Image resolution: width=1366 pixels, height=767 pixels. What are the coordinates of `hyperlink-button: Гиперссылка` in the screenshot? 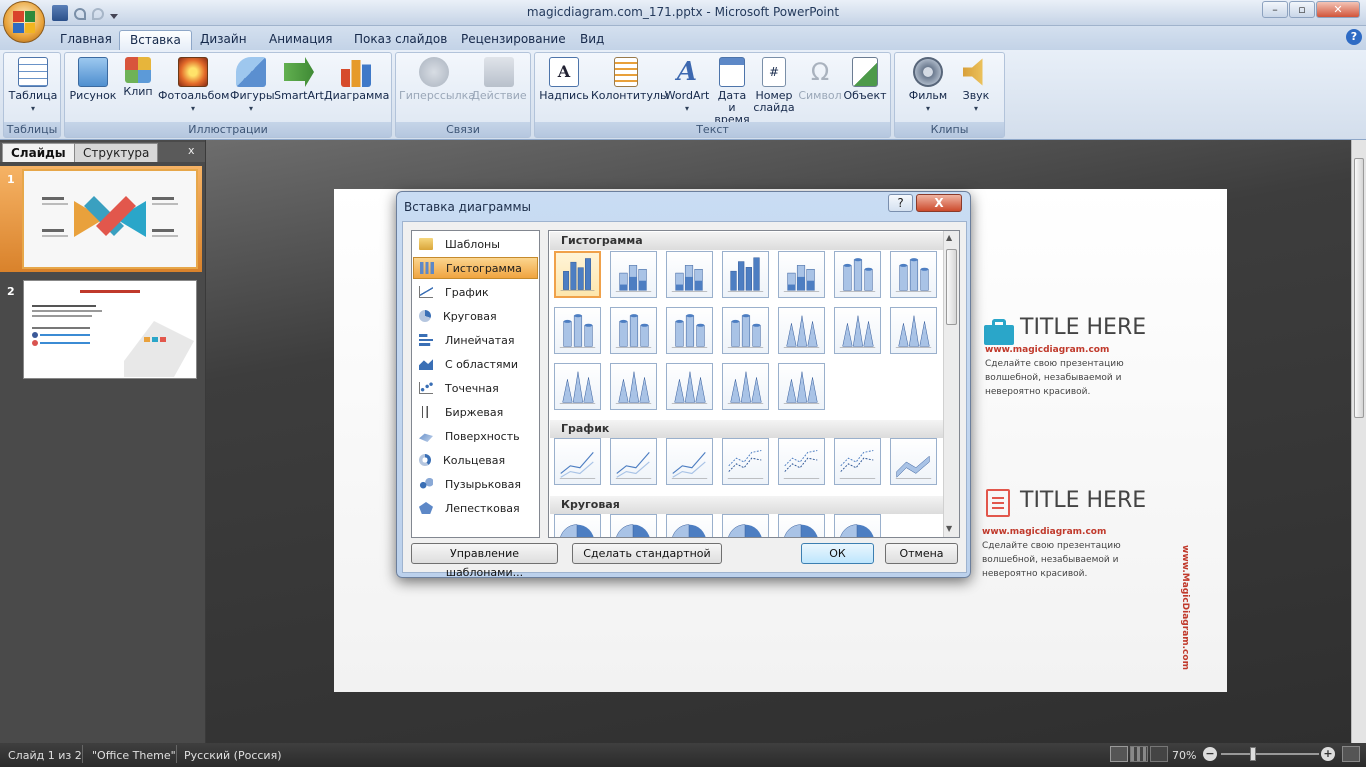 It's located at (437, 79).